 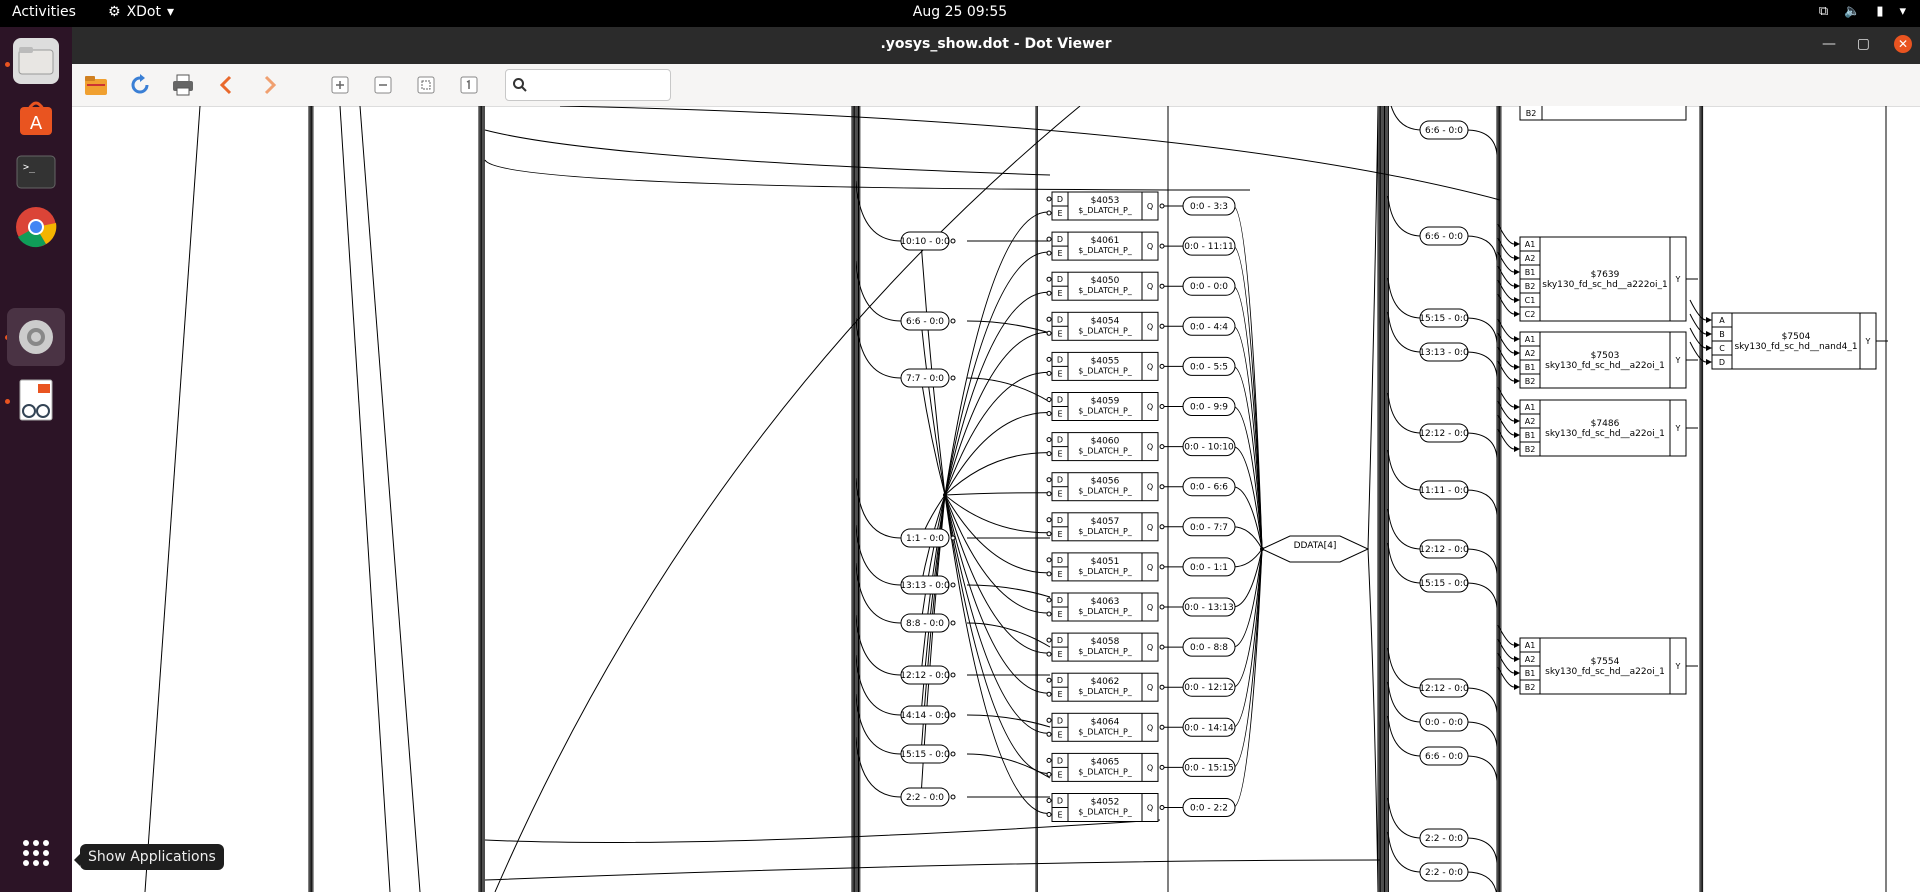 I want to click on system-tray: ⧉ 🔈 ▮ ▾, so click(x=1862, y=11).